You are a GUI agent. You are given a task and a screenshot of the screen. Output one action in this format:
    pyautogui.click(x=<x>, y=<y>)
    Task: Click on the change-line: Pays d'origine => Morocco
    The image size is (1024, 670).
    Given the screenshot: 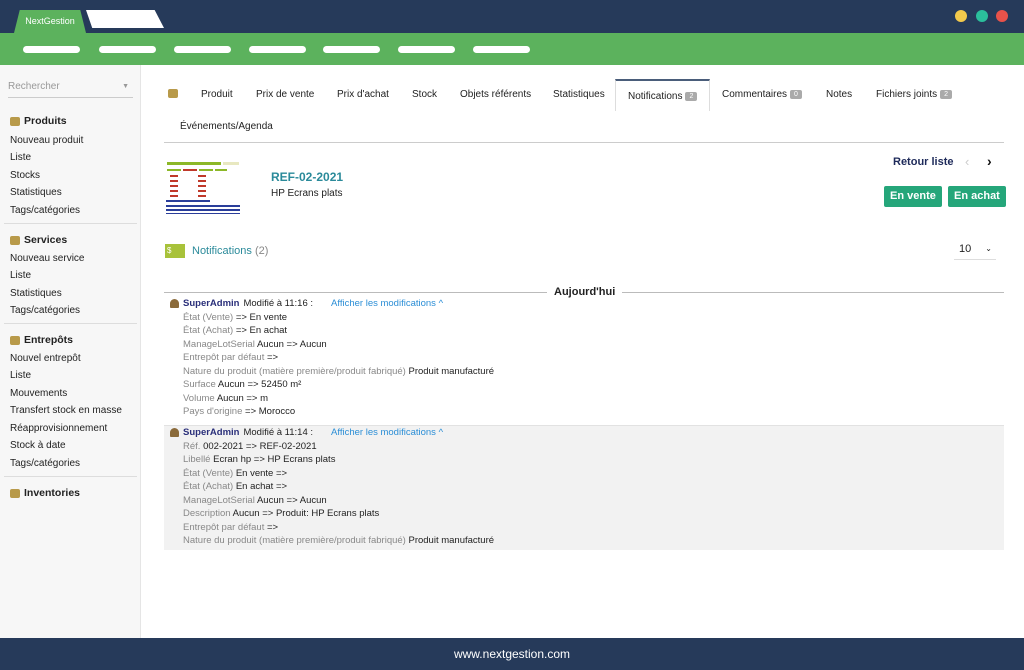 What is the action you would take?
    pyautogui.click(x=584, y=412)
    